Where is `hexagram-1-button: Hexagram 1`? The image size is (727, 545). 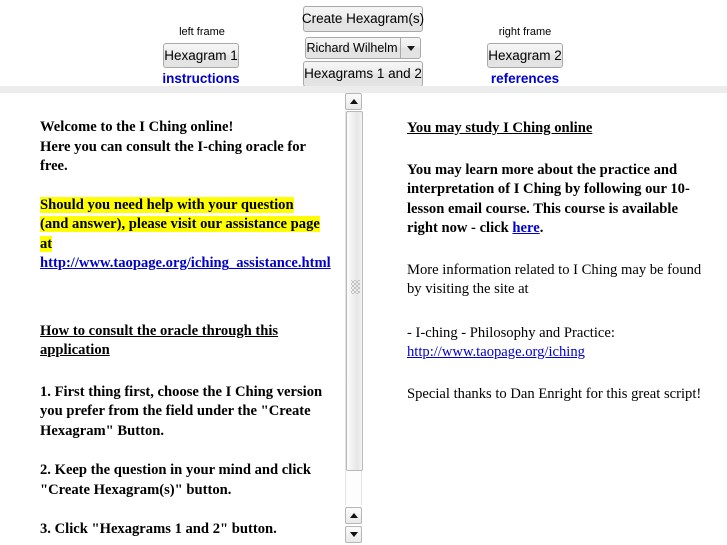 hexagram-1-button: Hexagram 1 is located at coordinates (201, 55).